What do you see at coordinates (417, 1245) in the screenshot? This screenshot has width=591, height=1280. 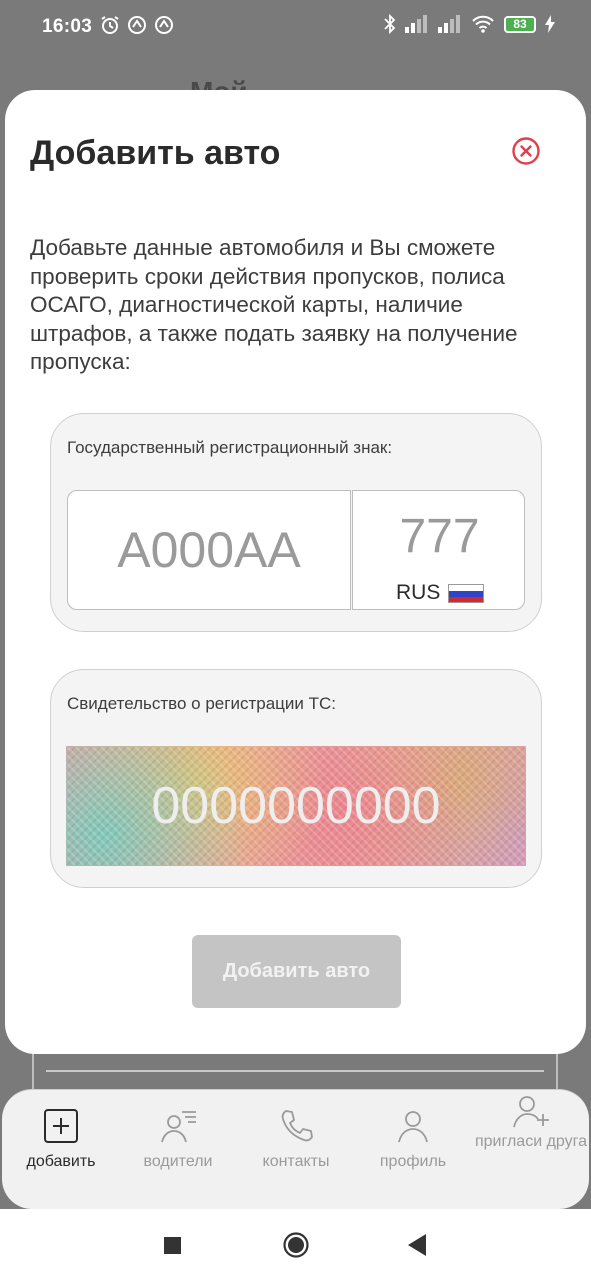 I see `back-icon` at bounding box center [417, 1245].